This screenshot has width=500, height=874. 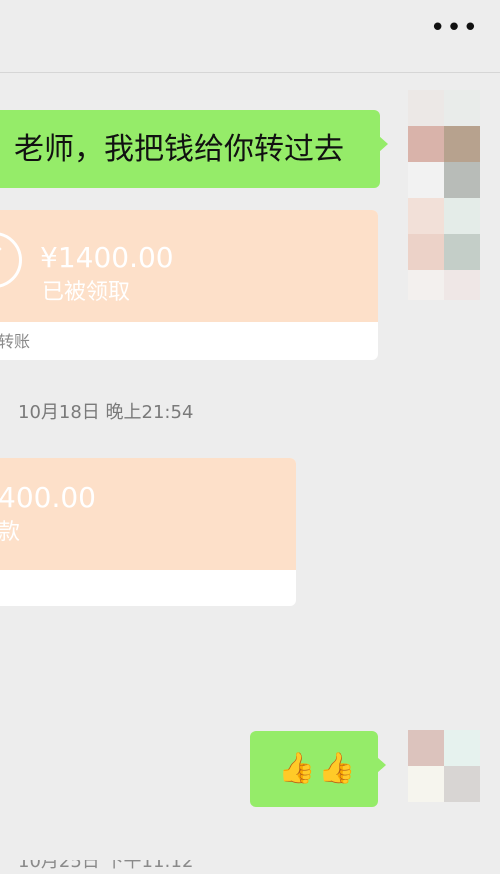 What do you see at coordinates (250, 36) in the screenshot?
I see `top-bar: •••` at bounding box center [250, 36].